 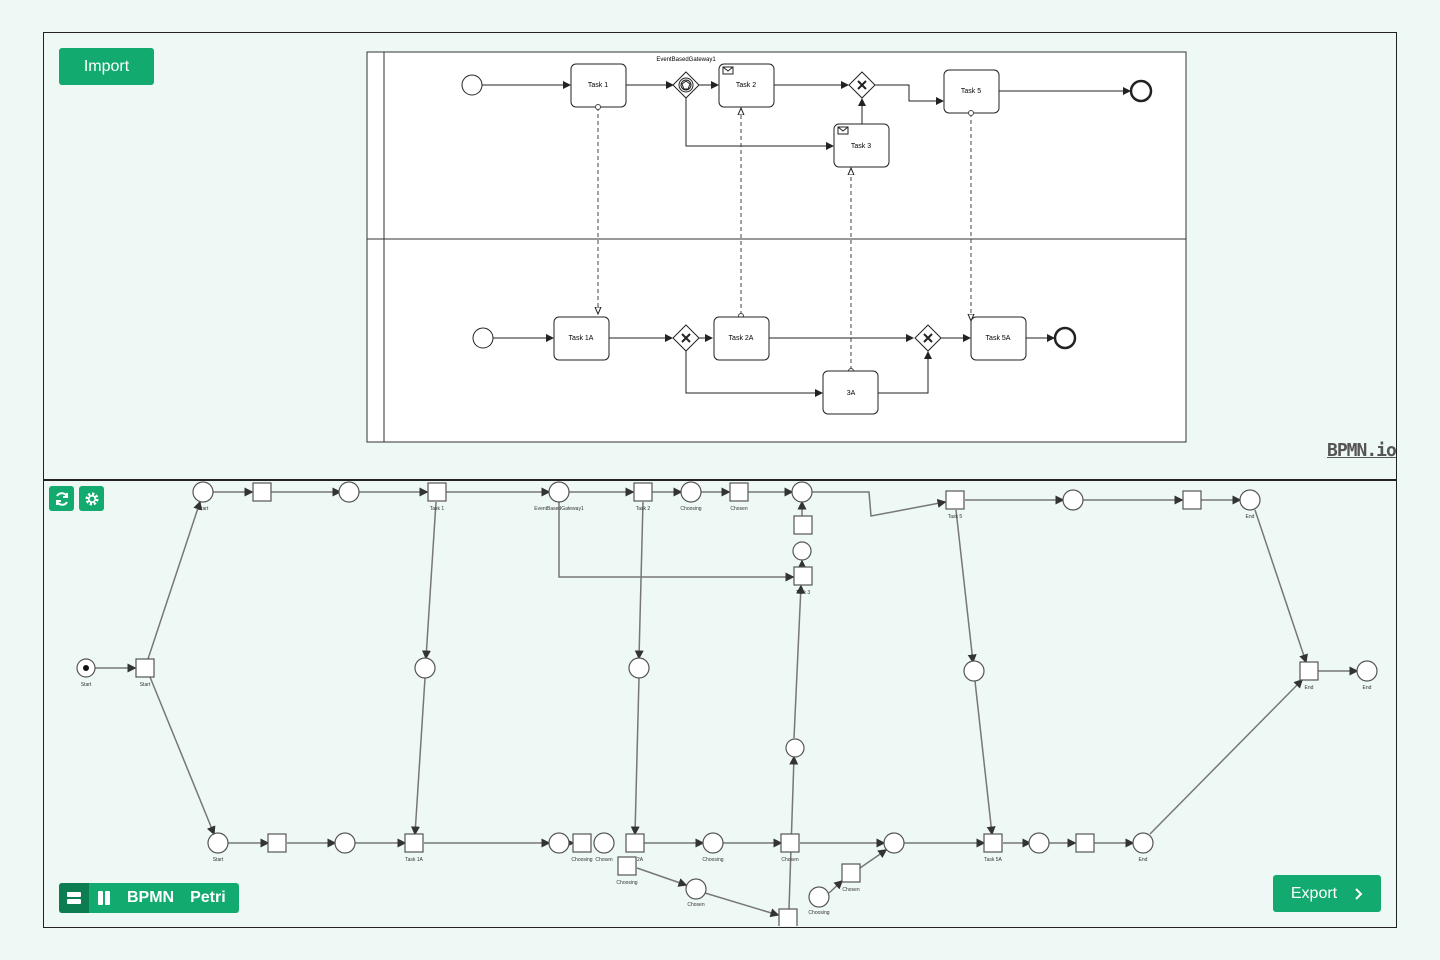 I want to click on petri-label: Task 1A, so click(x=414, y=860).